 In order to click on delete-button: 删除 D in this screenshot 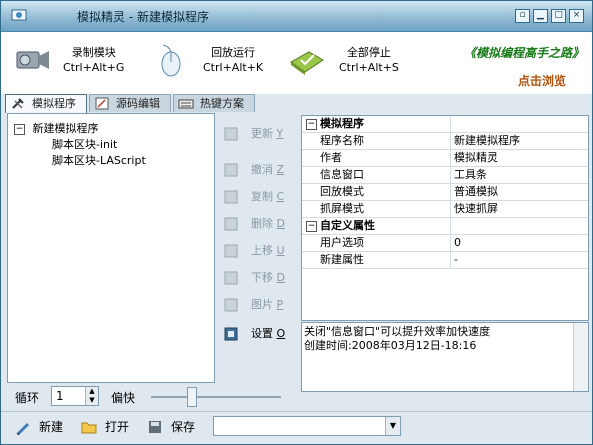, I will do `click(258, 224)`.